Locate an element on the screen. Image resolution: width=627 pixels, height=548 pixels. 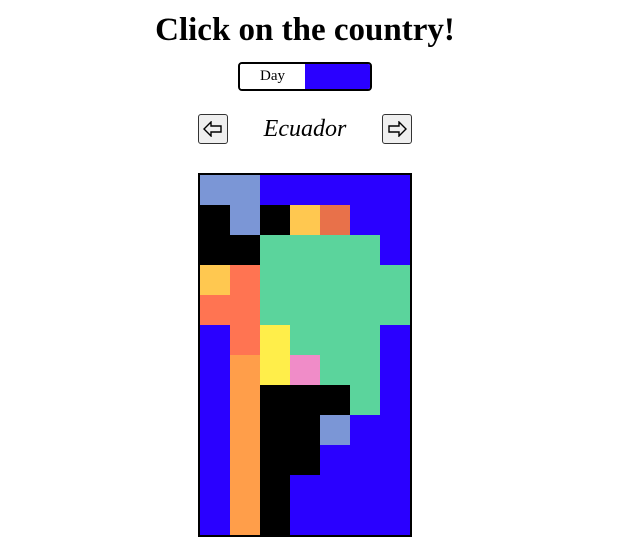
day-night-toggle: Day is located at coordinates (305, 76).